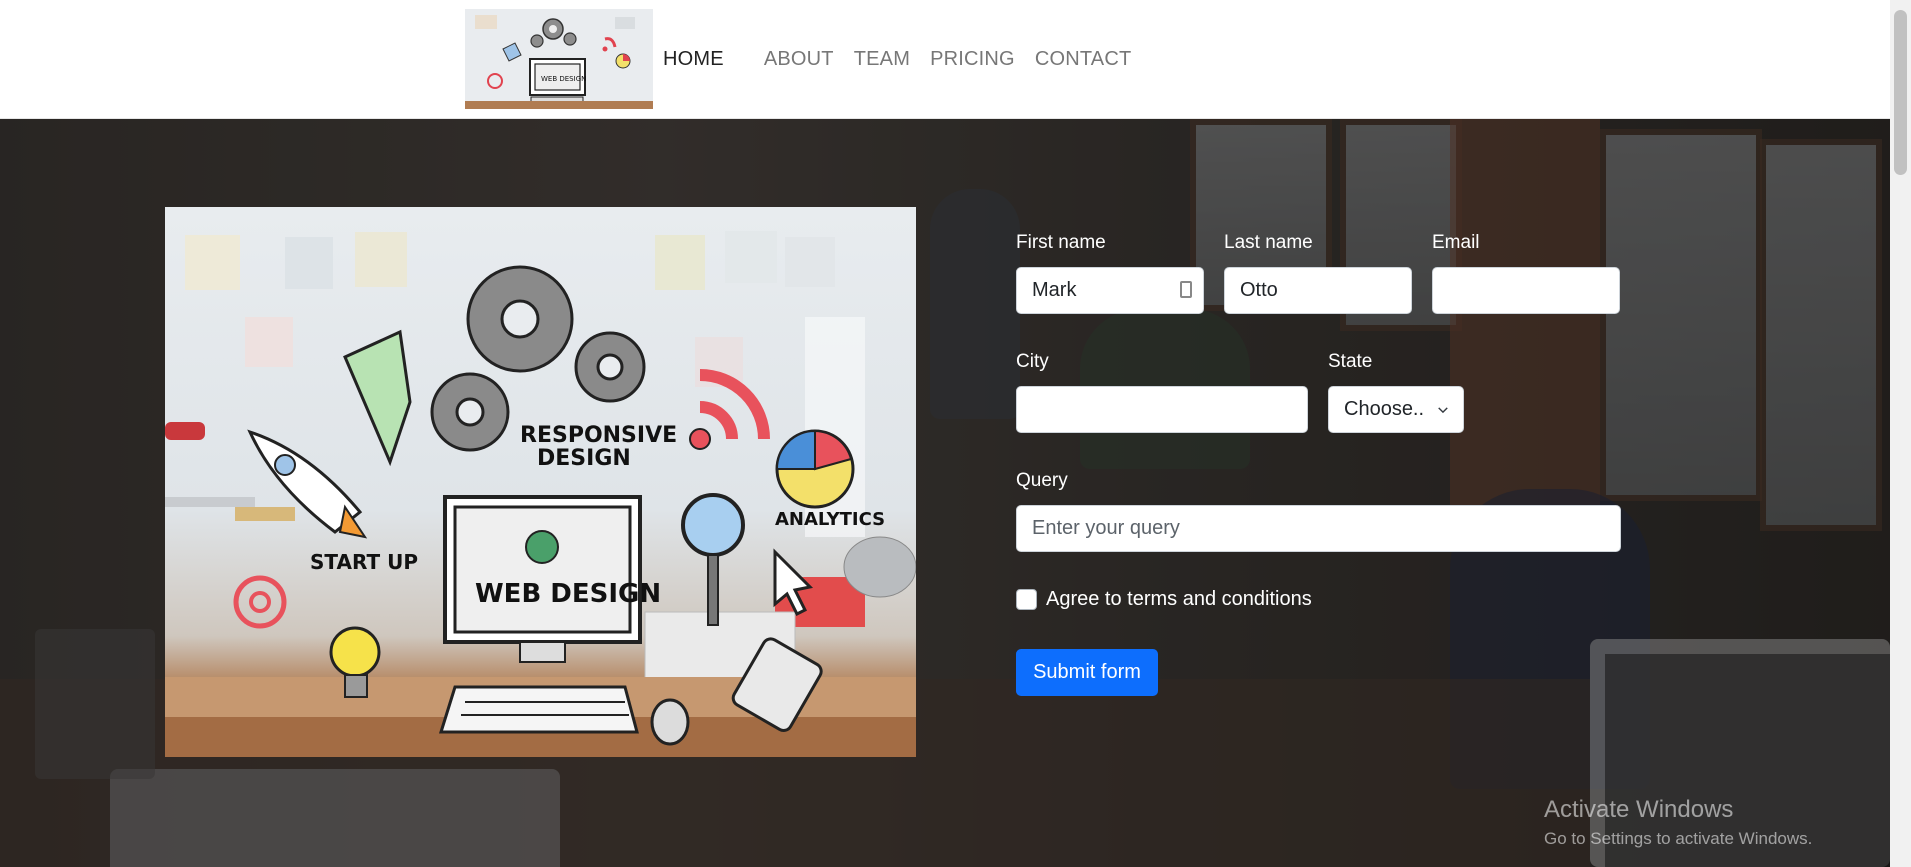 The height and width of the screenshot is (867, 1911). I want to click on illustration-text-analytics: ANALYTICS, so click(830, 519).